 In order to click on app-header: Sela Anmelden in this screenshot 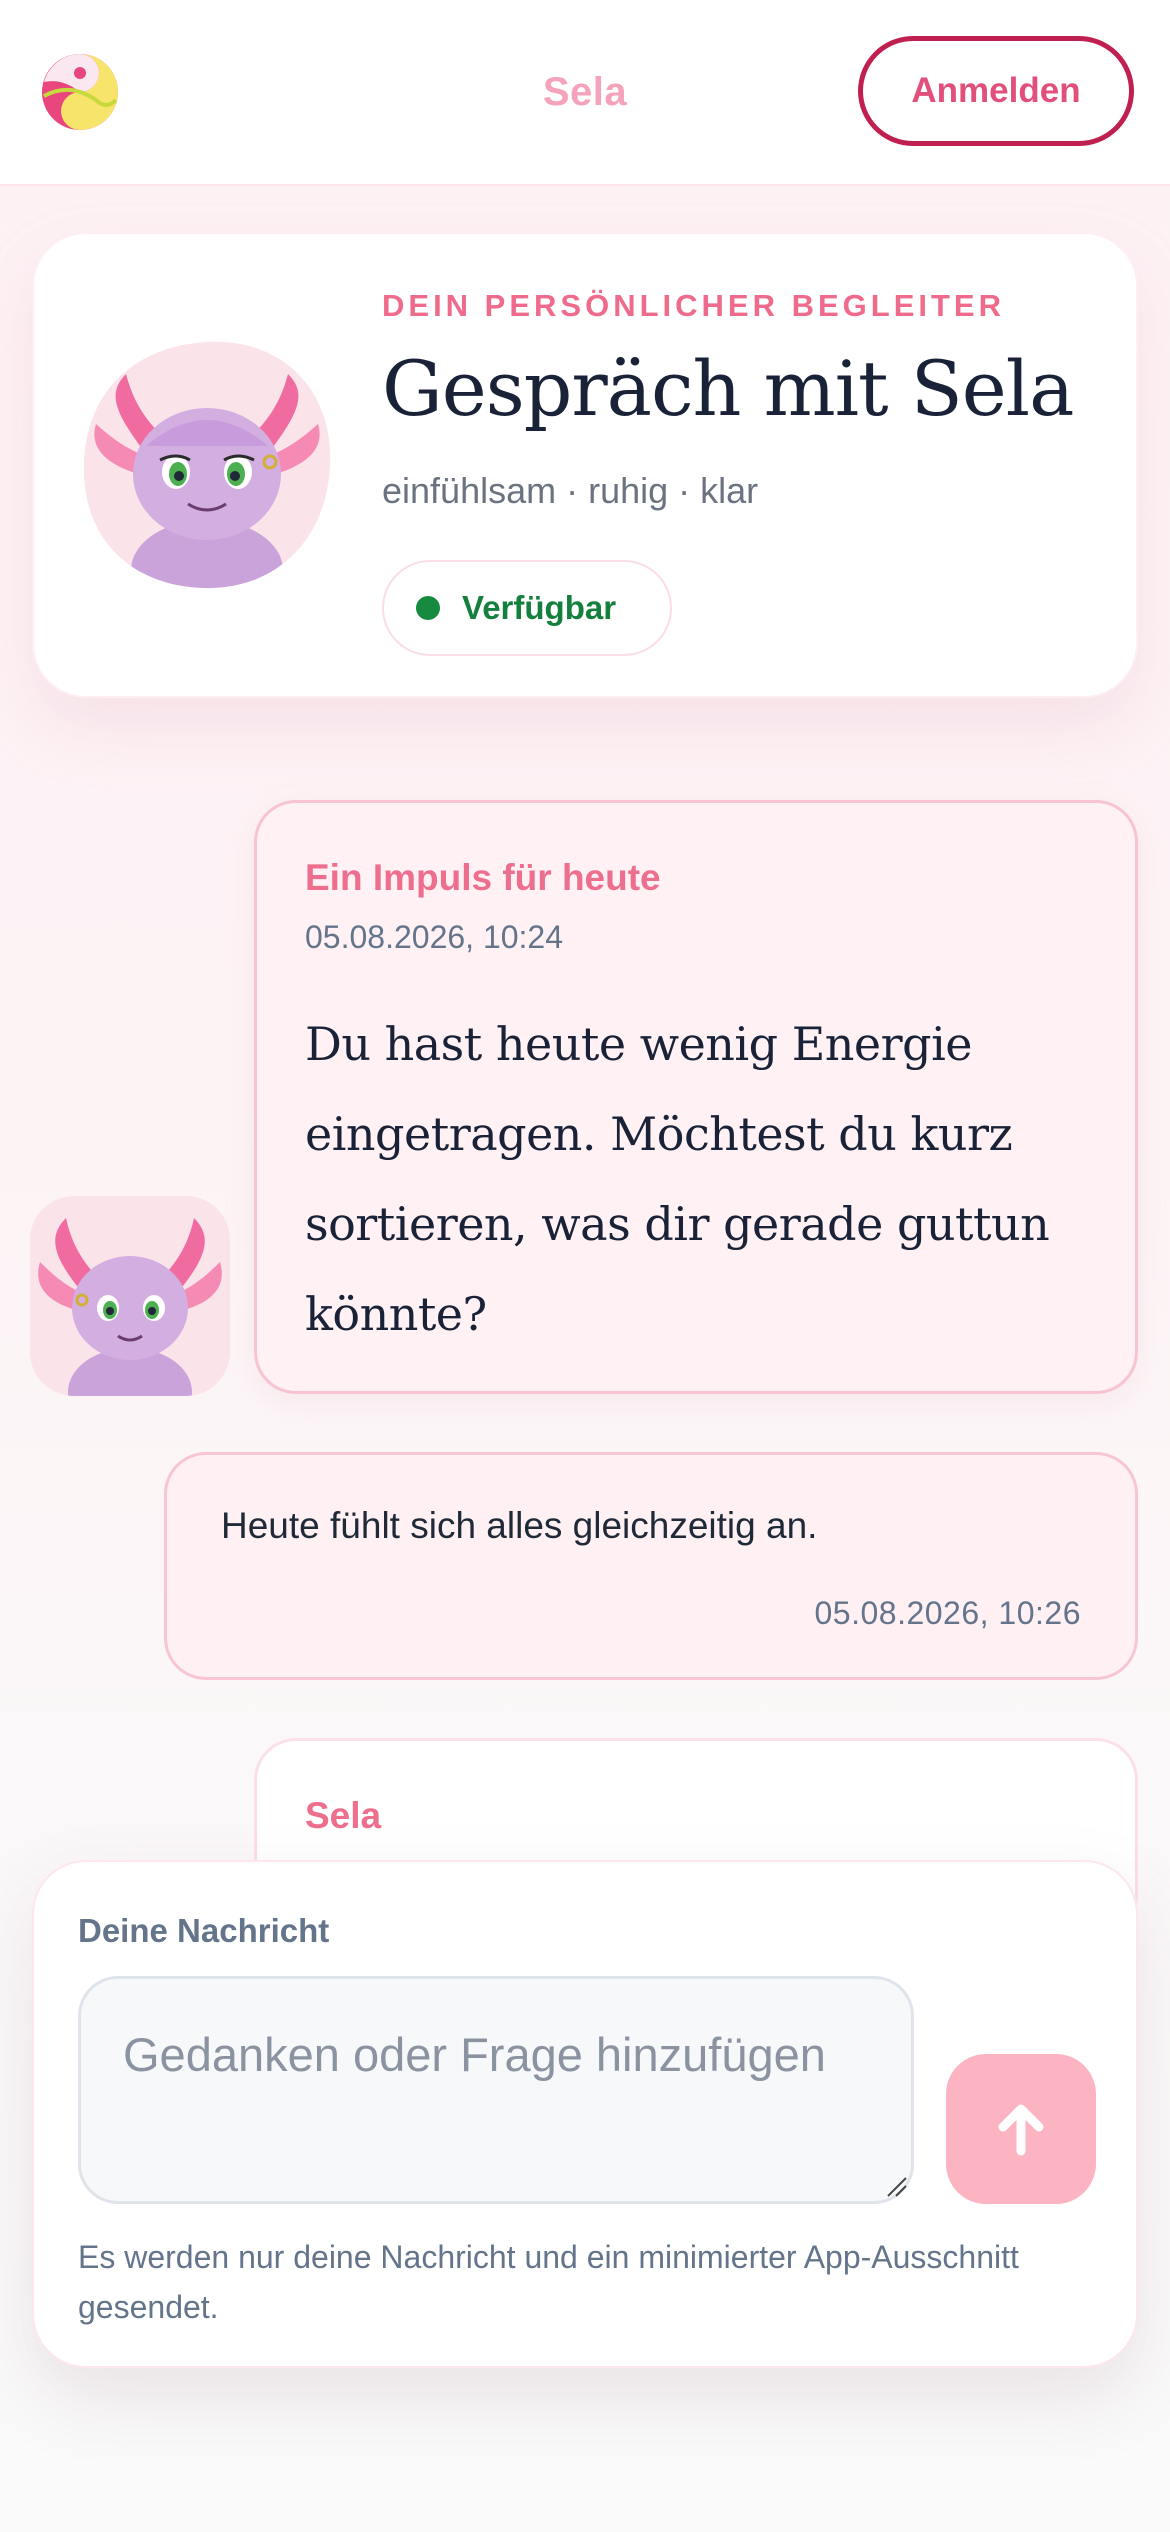, I will do `click(585, 93)`.